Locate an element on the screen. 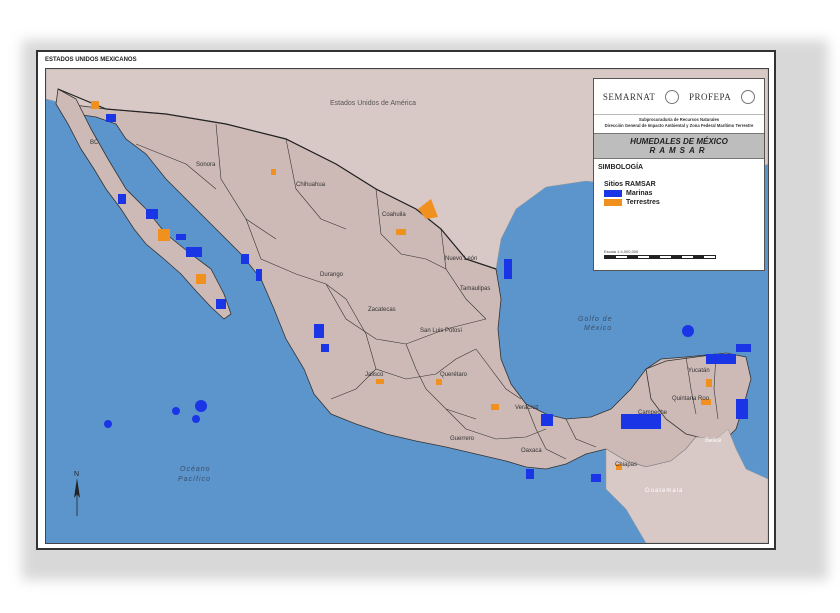 This screenshot has width=840, height=613. label-belice: Belice is located at coordinates (713, 441).